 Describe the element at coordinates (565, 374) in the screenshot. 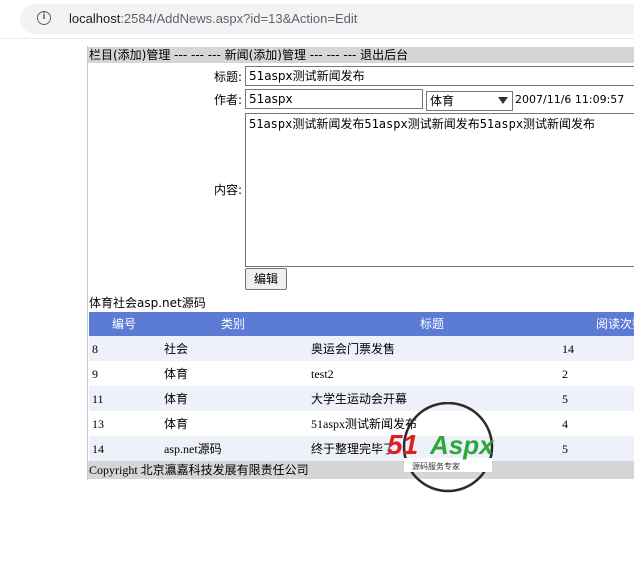

I see `row-reads: 2` at that location.